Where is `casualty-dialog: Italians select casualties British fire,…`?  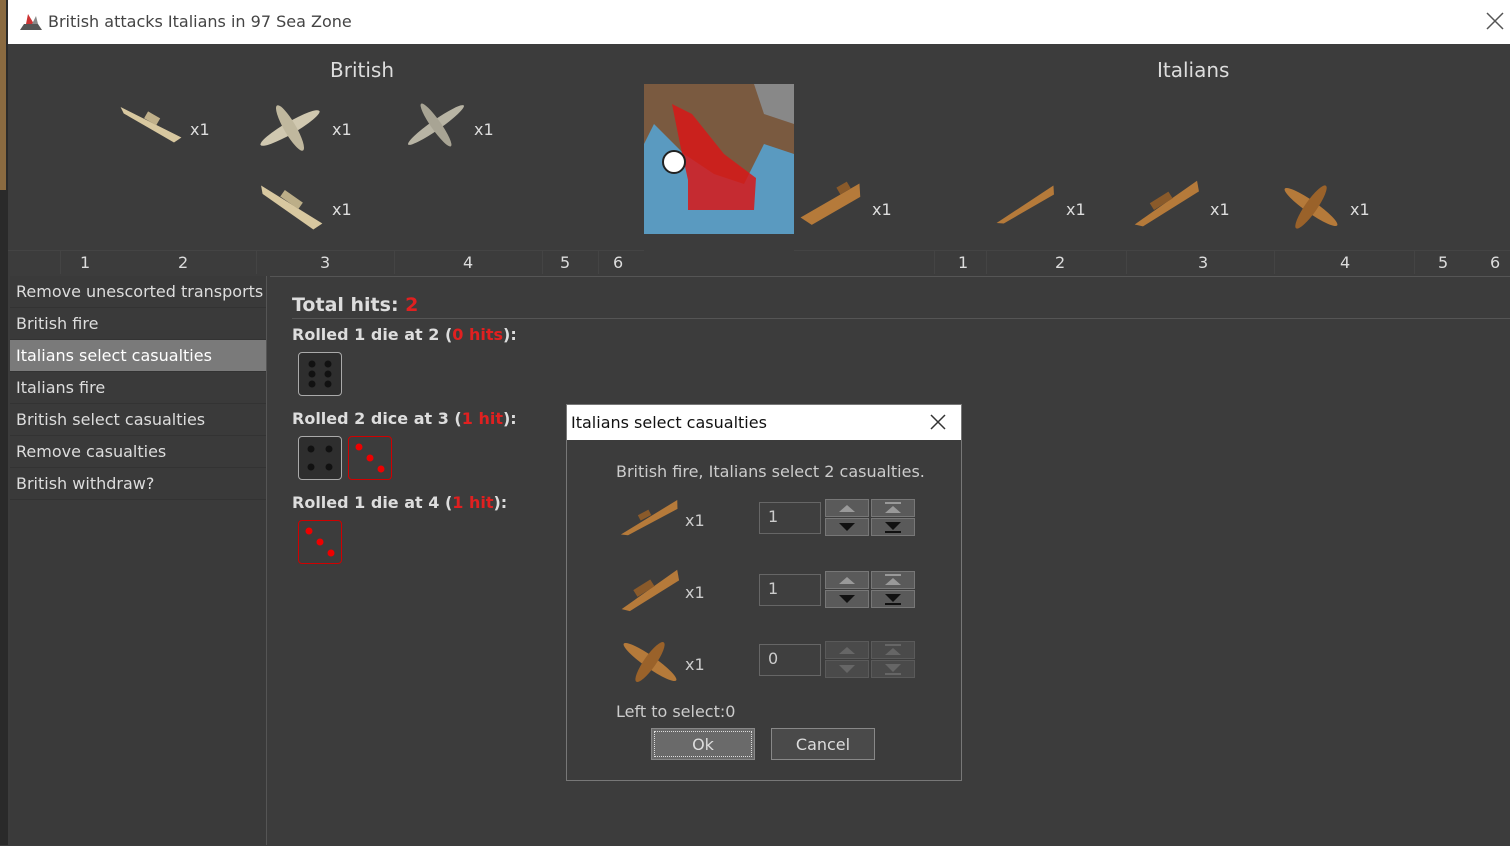
casualty-dialog: Italians select casualties British fire,… is located at coordinates (764, 592).